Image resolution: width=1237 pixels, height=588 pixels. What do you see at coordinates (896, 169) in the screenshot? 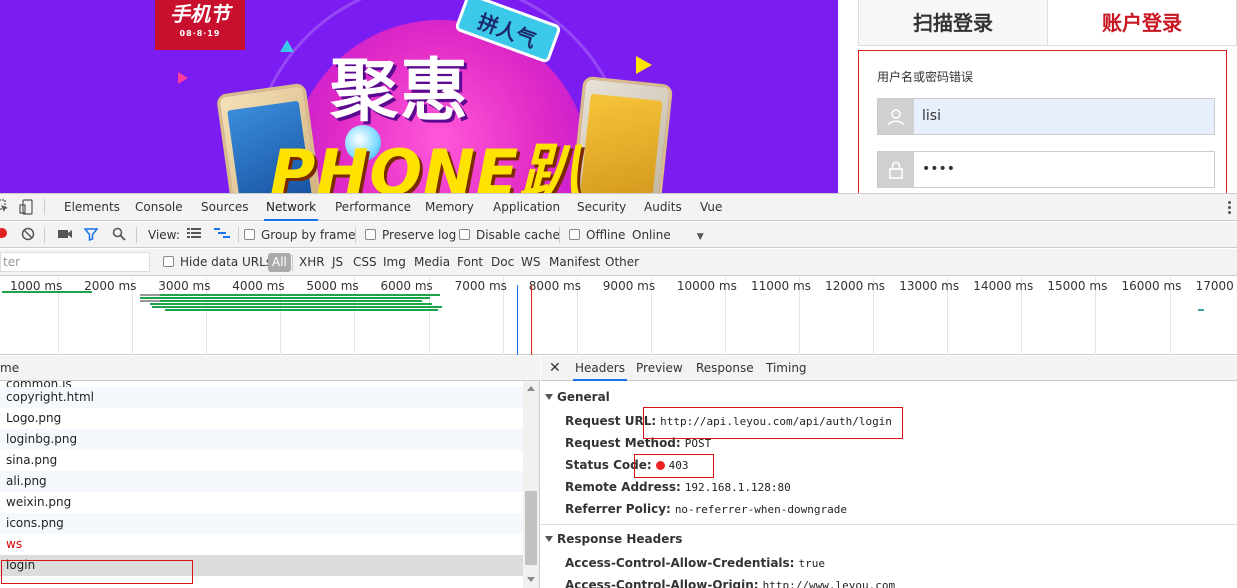
I see `lock-icon` at bounding box center [896, 169].